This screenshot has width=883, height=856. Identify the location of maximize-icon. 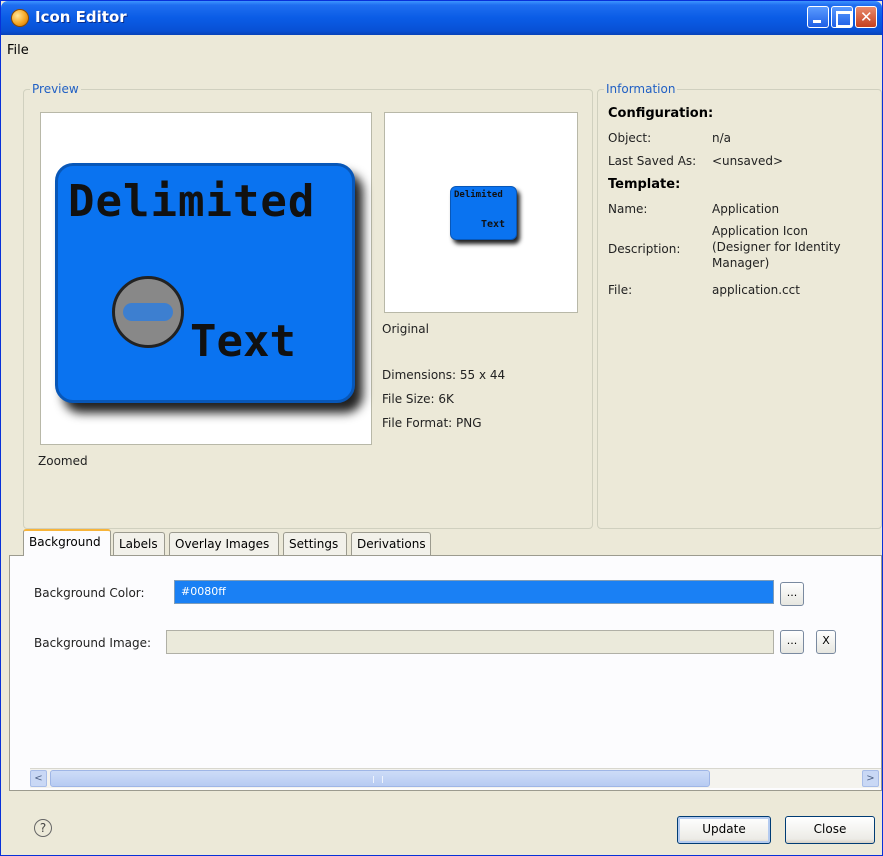
(842, 17).